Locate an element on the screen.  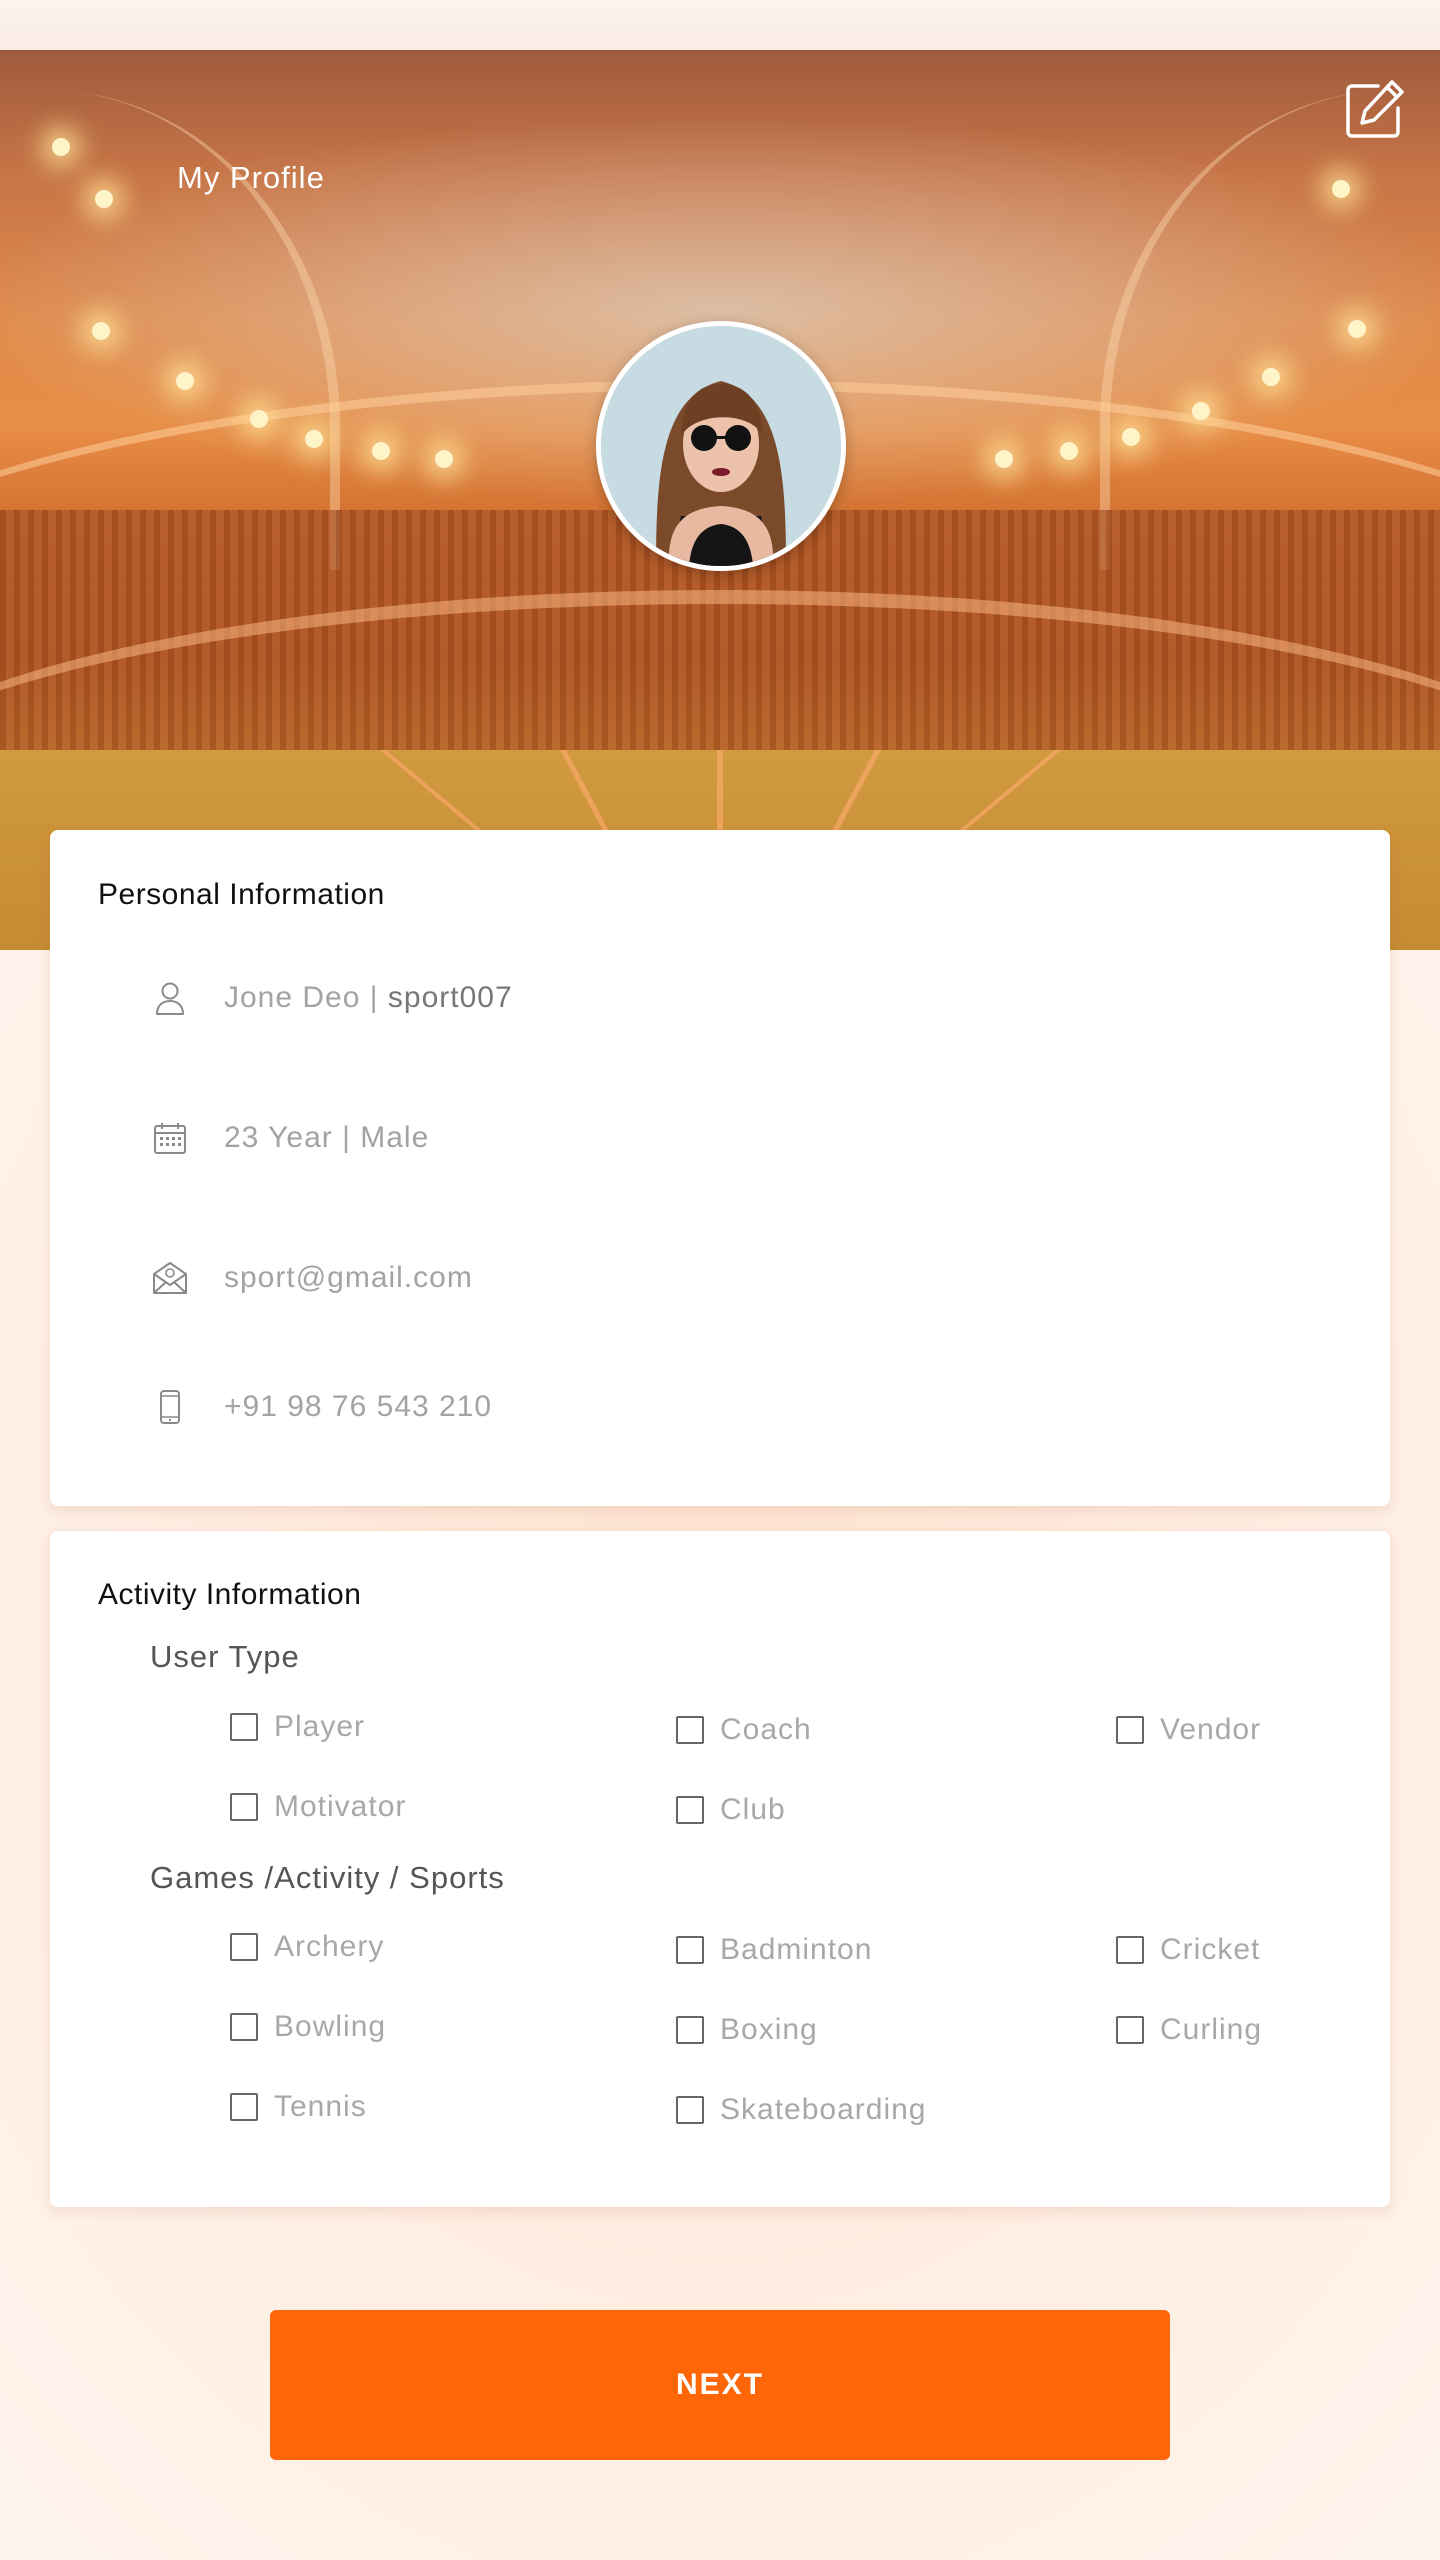
activity-info-title: Activity Information is located at coordinates (230, 1594).